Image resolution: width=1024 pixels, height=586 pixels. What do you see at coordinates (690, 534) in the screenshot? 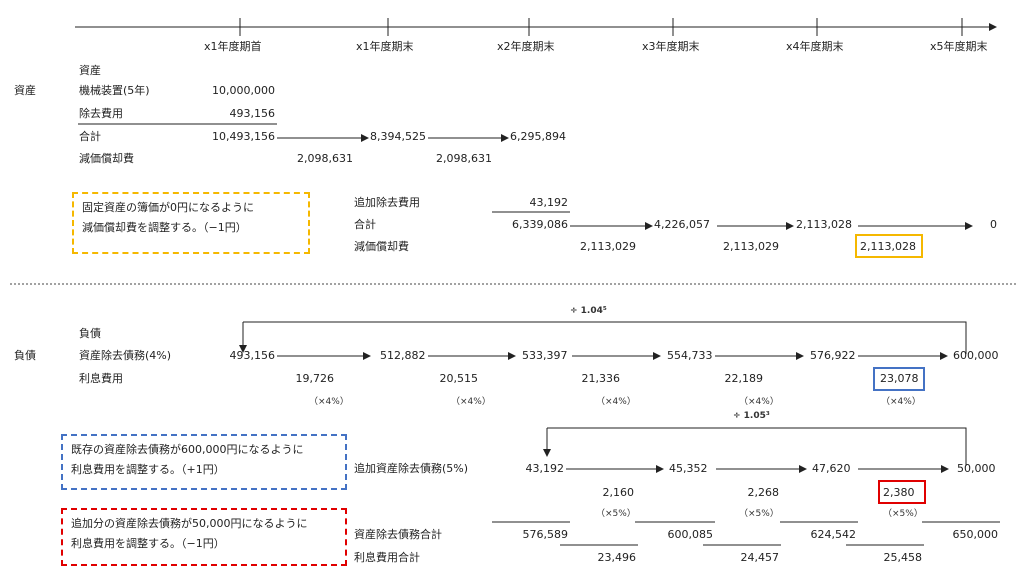
I see `aro-total-value: 600,085` at bounding box center [690, 534].